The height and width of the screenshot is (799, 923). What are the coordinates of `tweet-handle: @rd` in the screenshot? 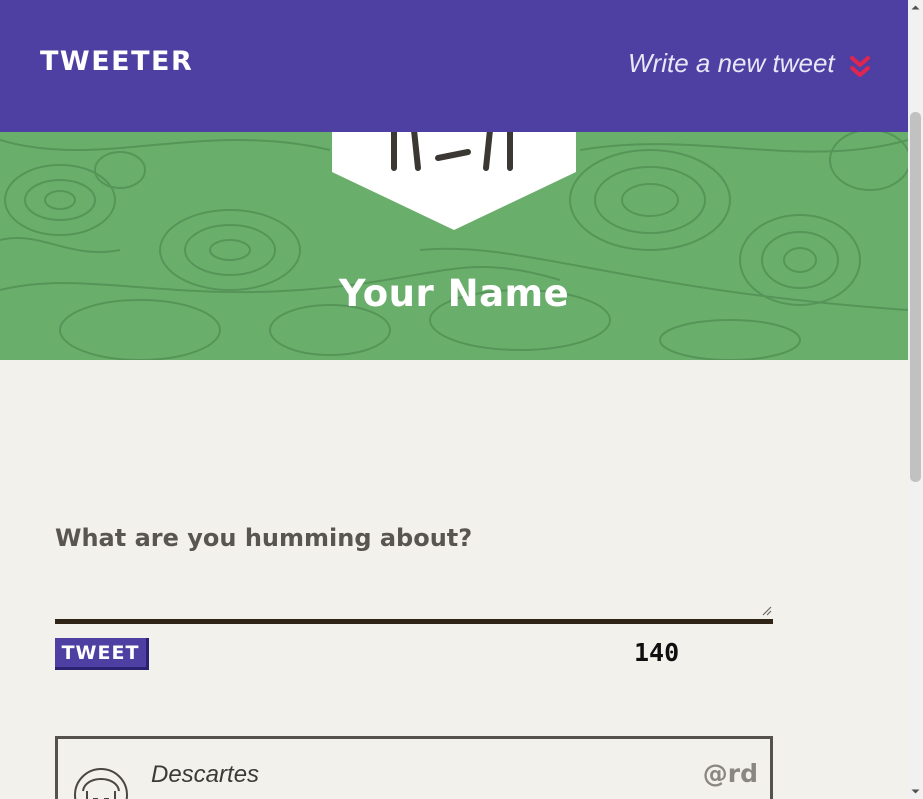 It's located at (730, 773).